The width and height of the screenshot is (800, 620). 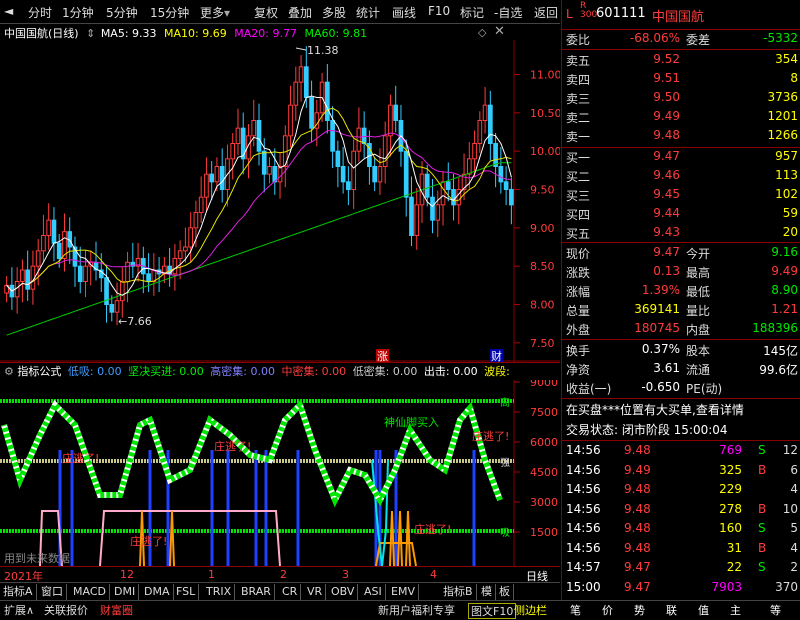 I want to click on big-order-notice: 在买盘***位置有大买单,查看详情, so click(x=682, y=409).